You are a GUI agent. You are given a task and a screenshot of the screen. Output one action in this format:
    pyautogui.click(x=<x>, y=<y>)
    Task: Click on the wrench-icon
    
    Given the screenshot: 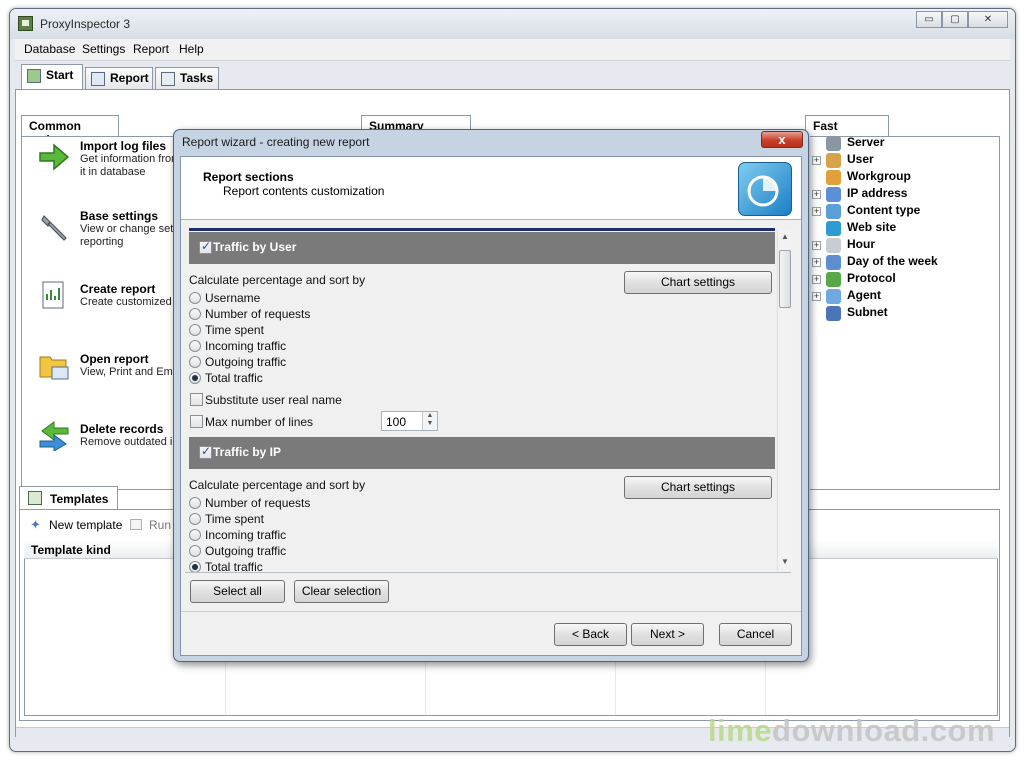 What is the action you would take?
    pyautogui.click(x=54, y=228)
    